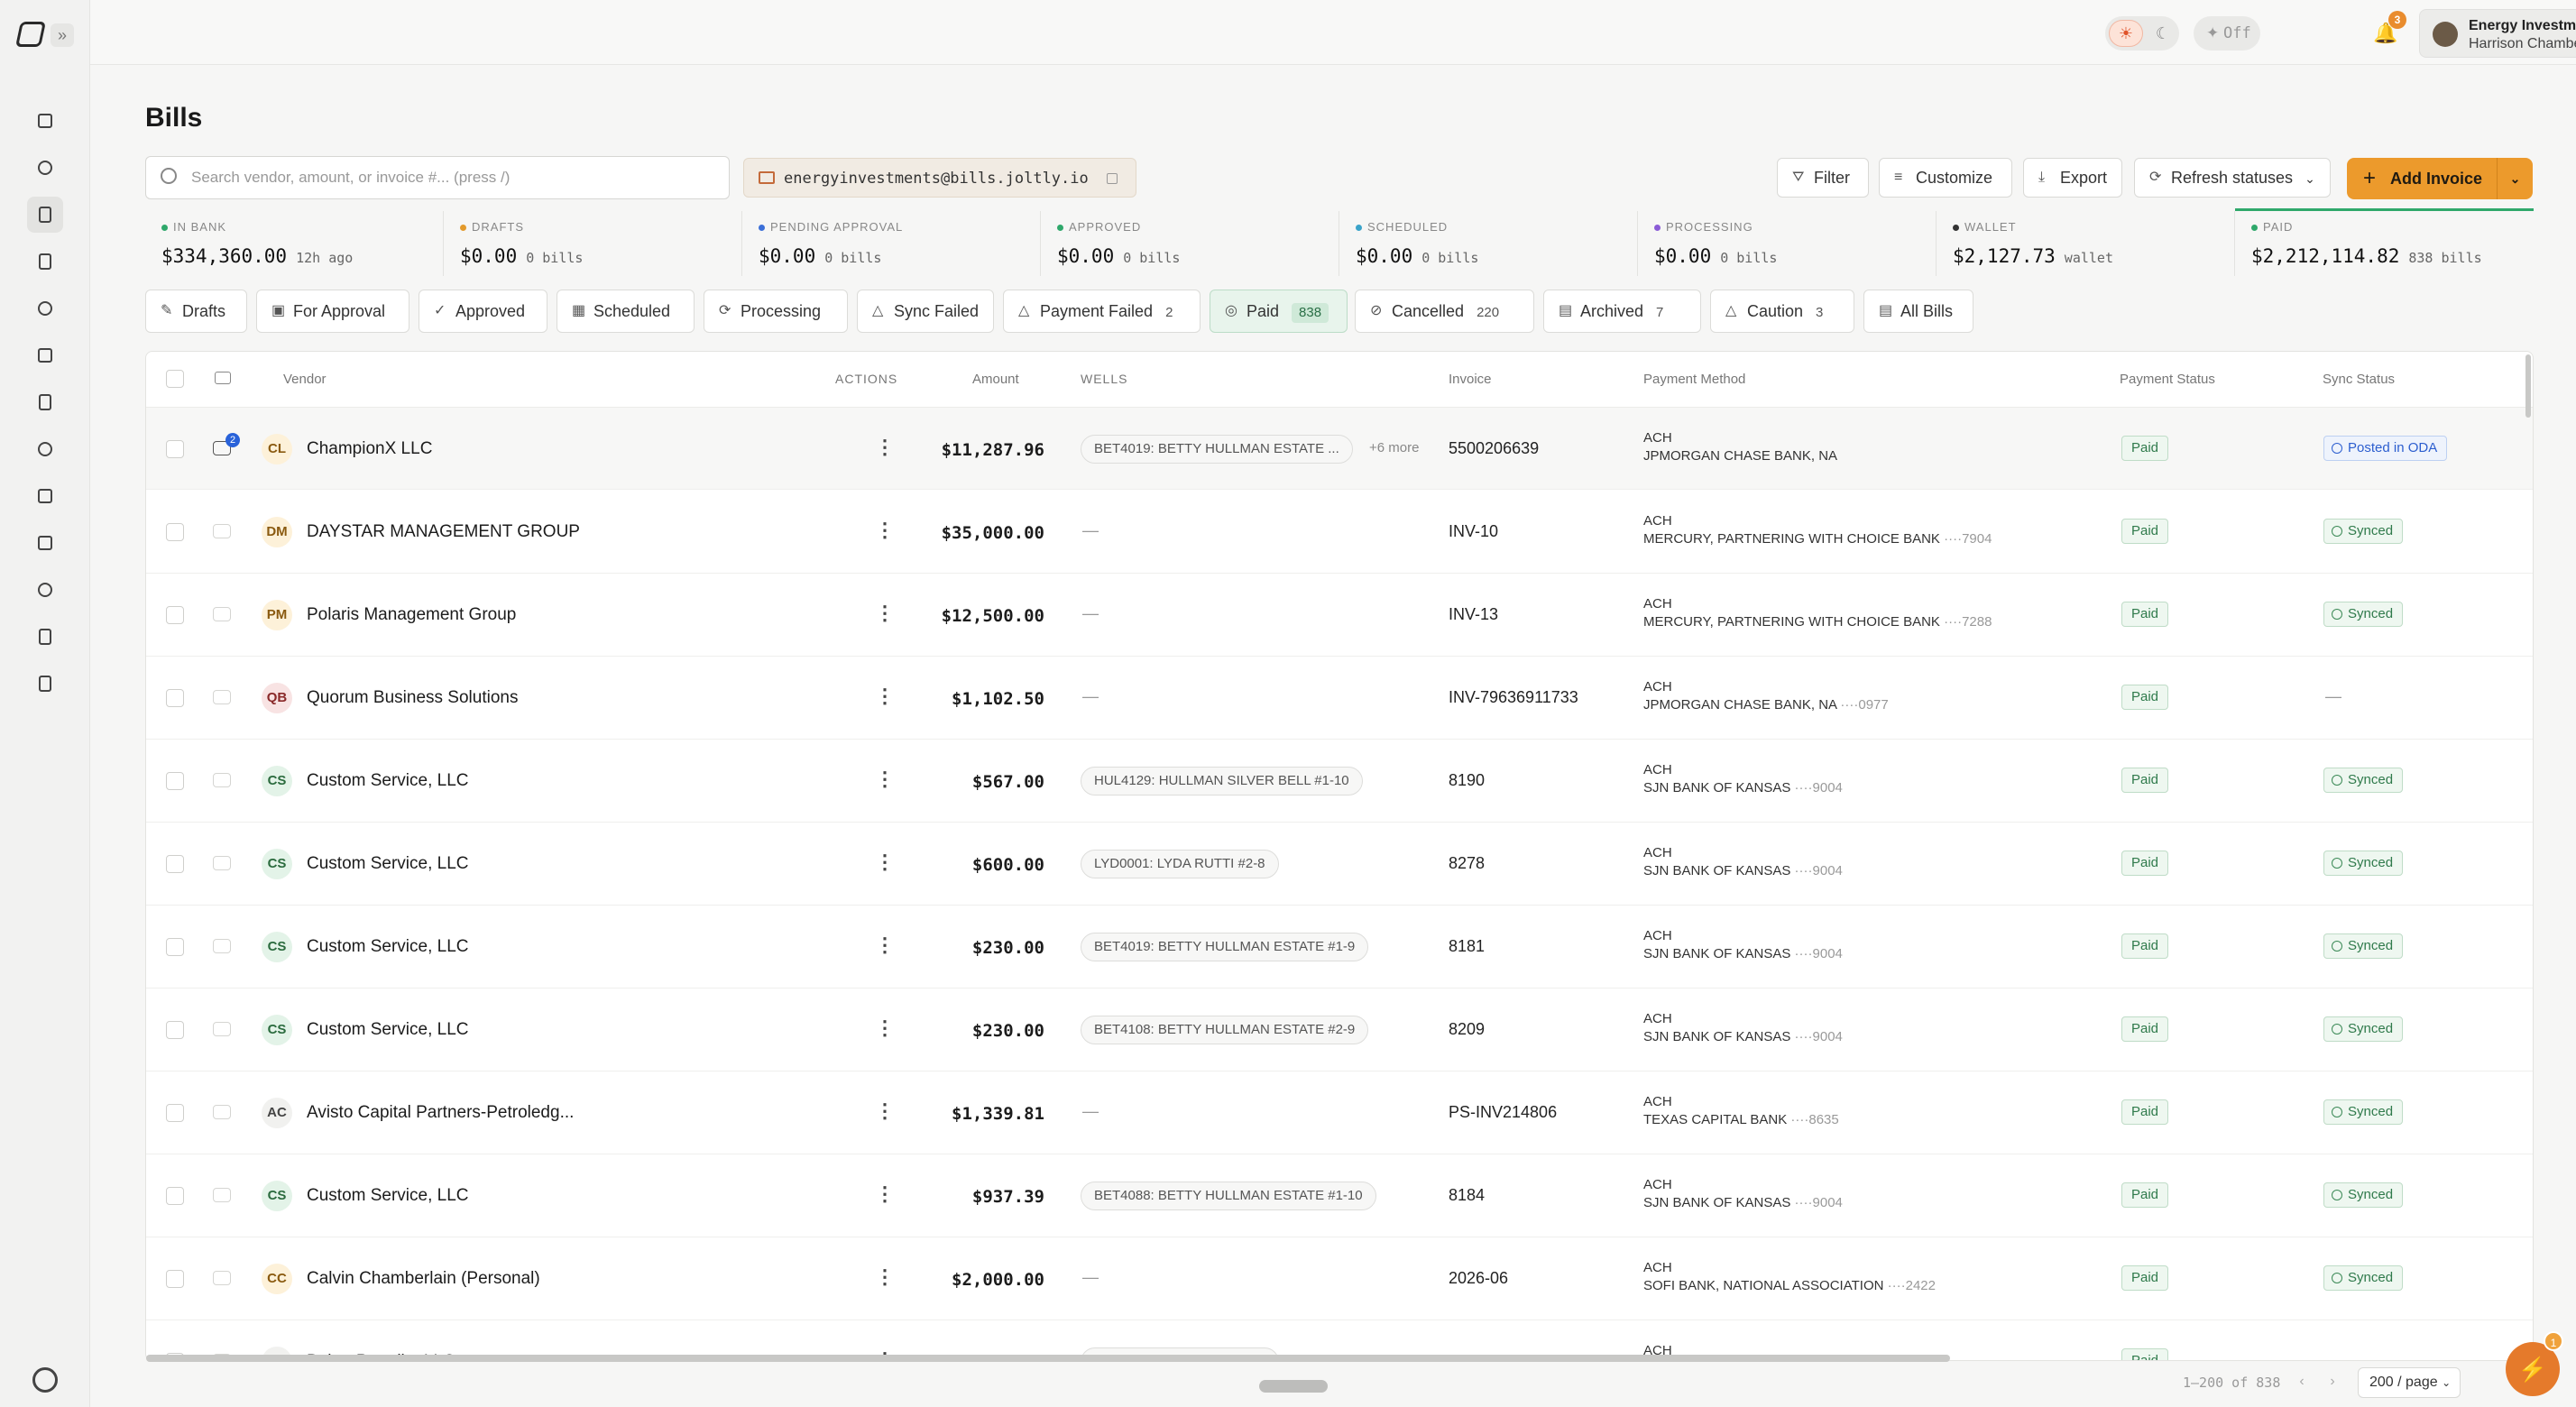 This screenshot has width=2576, height=1407. What do you see at coordinates (1503, 1112) in the screenshot?
I see `invoice-number: PS-INV214806` at bounding box center [1503, 1112].